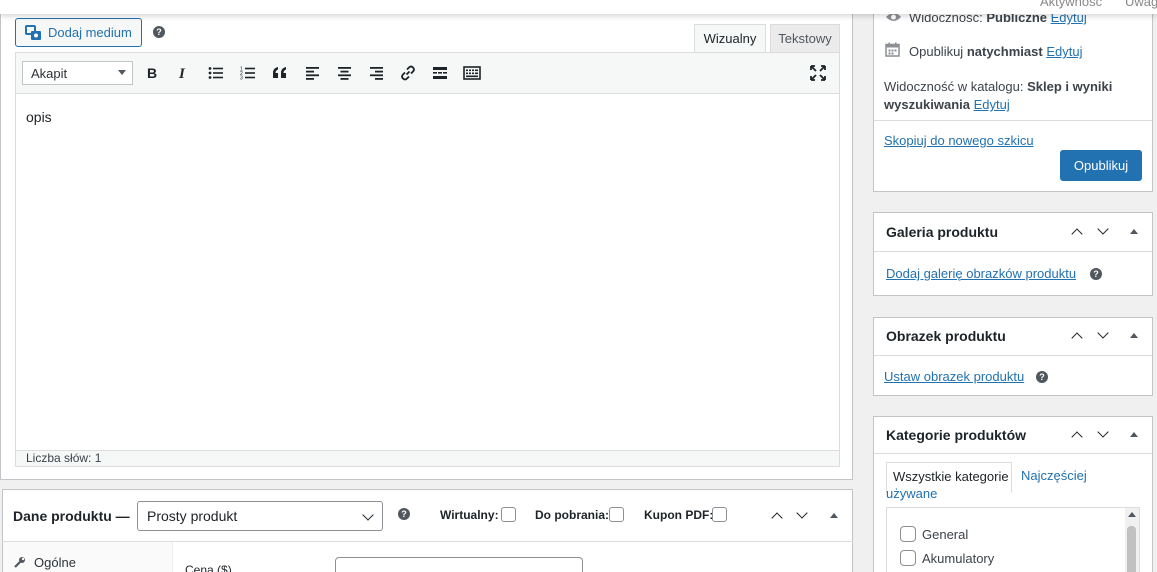 The width and height of the screenshot is (1157, 572). What do you see at coordinates (1131, 549) in the screenshot?
I see `scrollbar-thumb` at bounding box center [1131, 549].